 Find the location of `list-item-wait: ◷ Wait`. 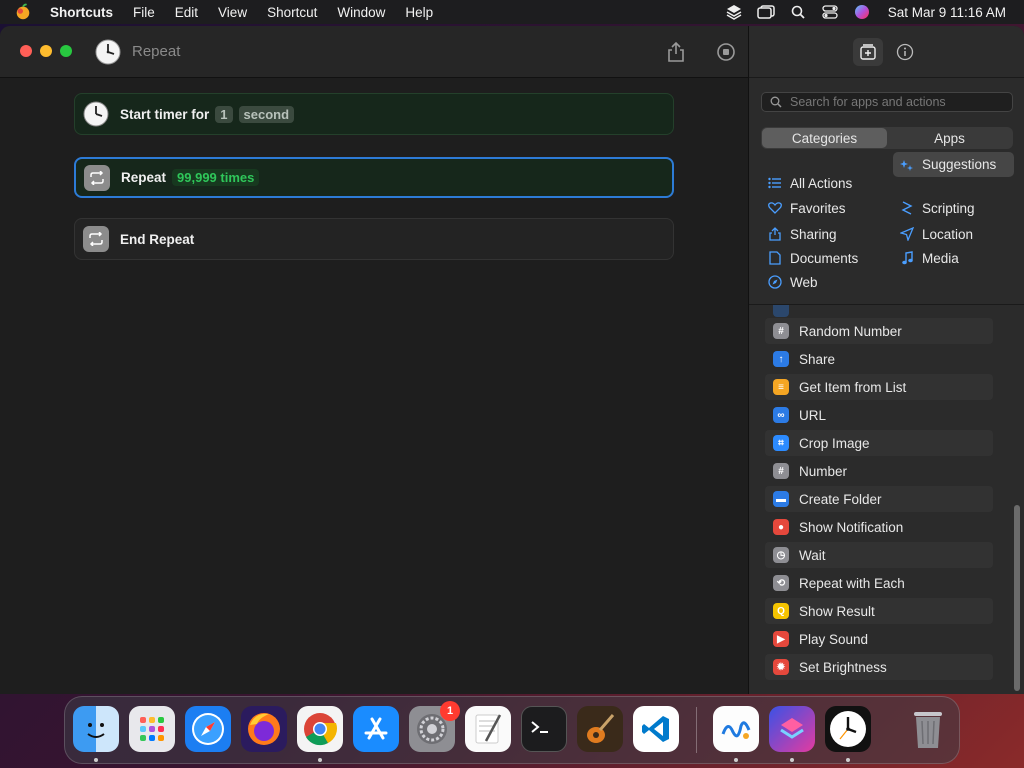

list-item-wait: ◷ Wait is located at coordinates (879, 555).